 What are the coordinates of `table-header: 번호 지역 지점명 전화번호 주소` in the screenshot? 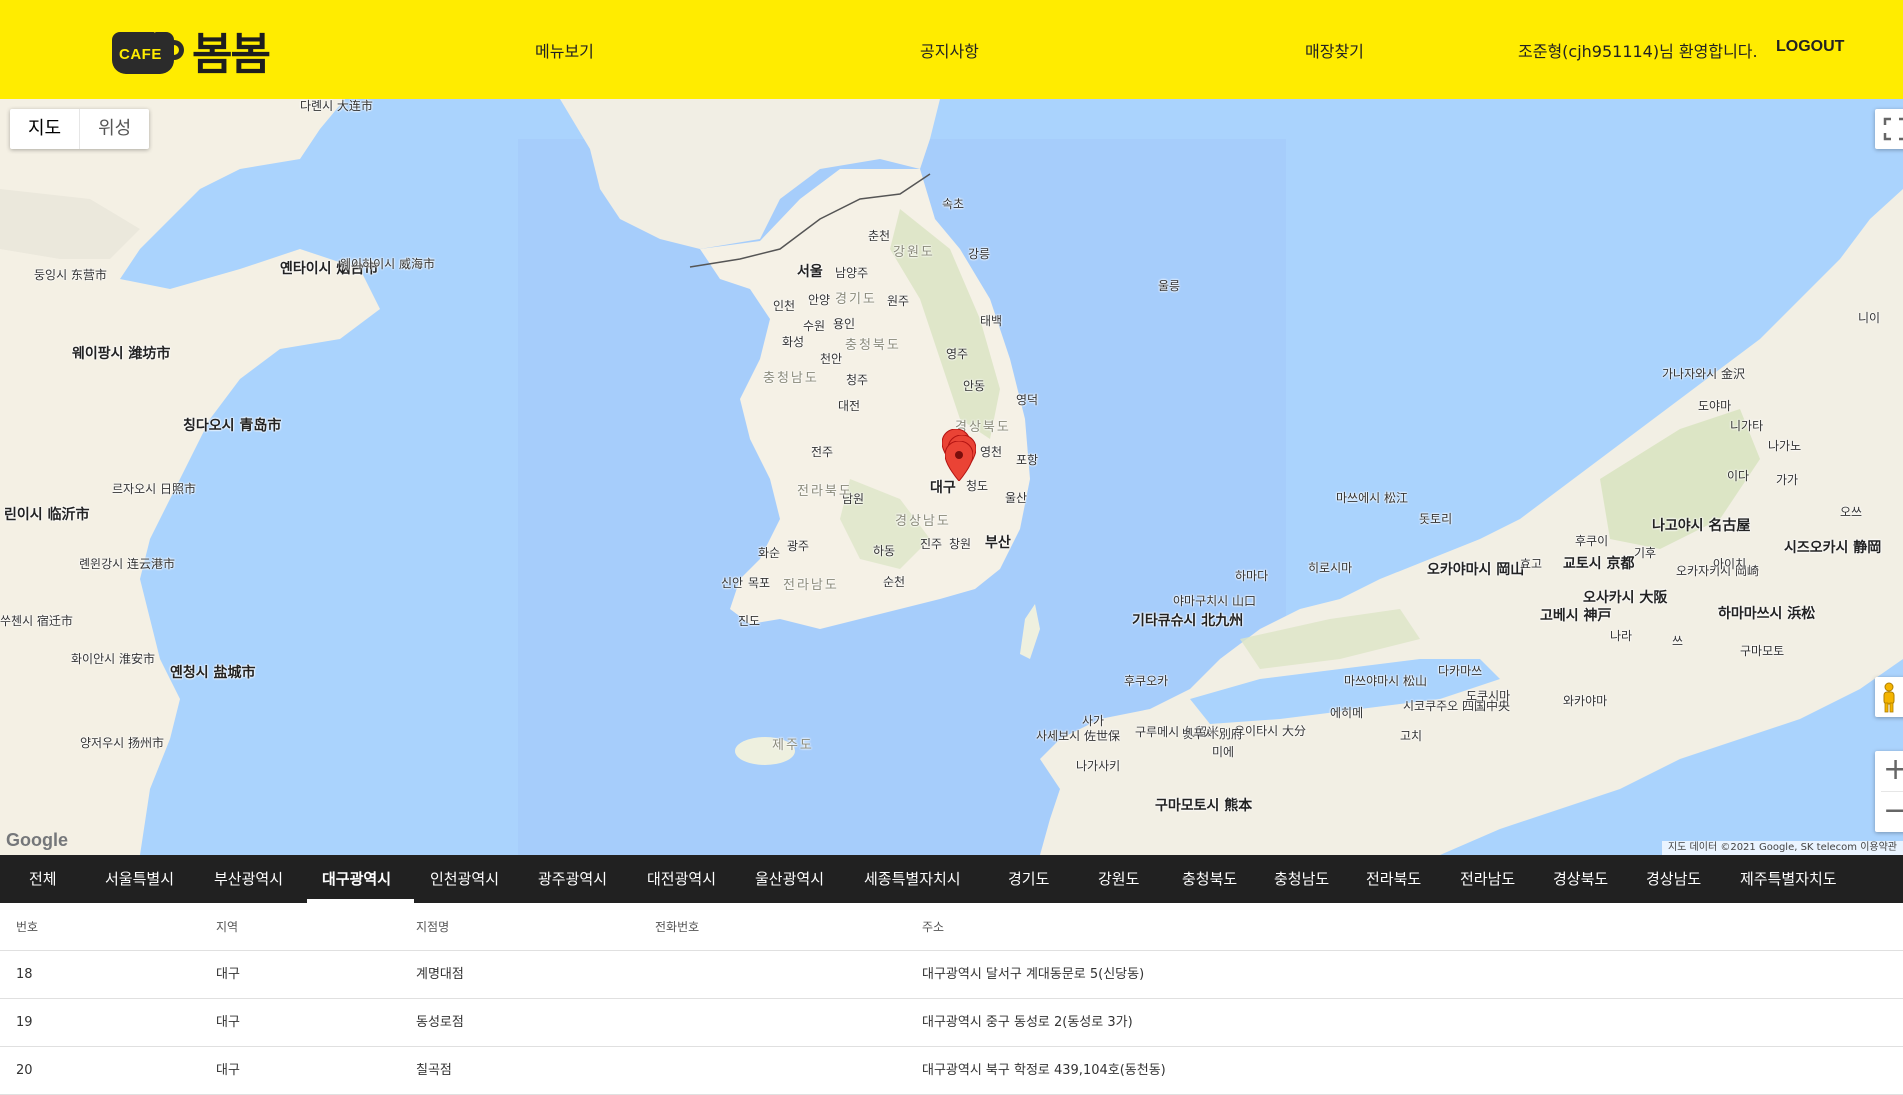 It's located at (951, 927).